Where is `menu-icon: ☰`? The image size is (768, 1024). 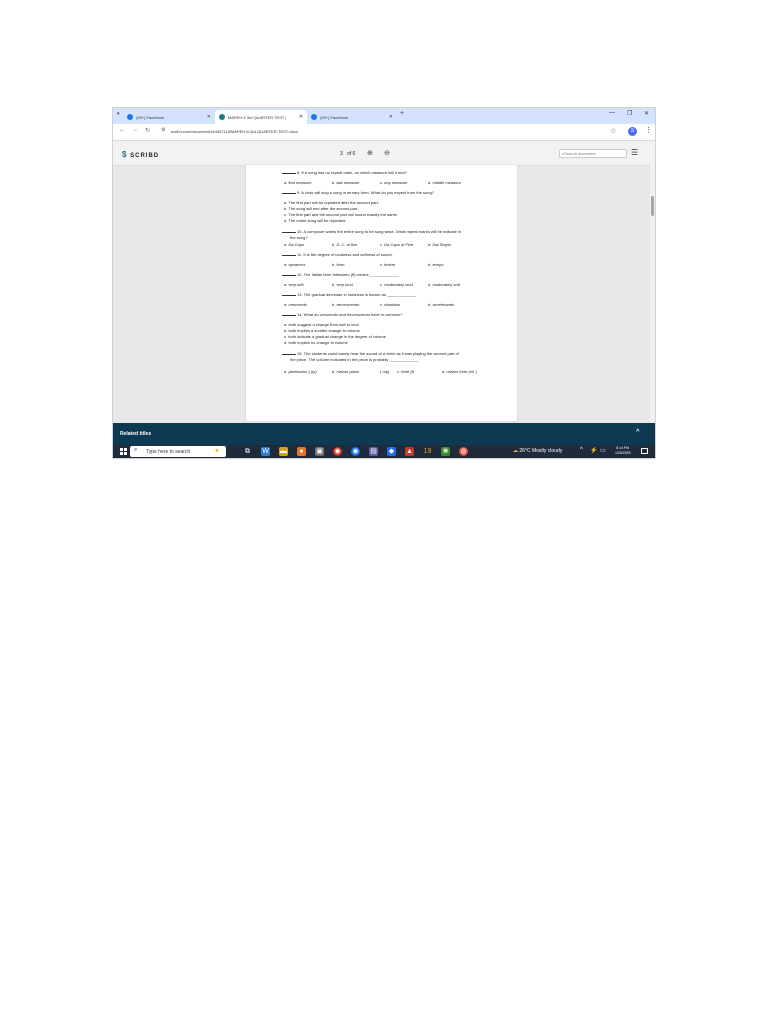
menu-icon: ☰ is located at coordinates (634, 152).